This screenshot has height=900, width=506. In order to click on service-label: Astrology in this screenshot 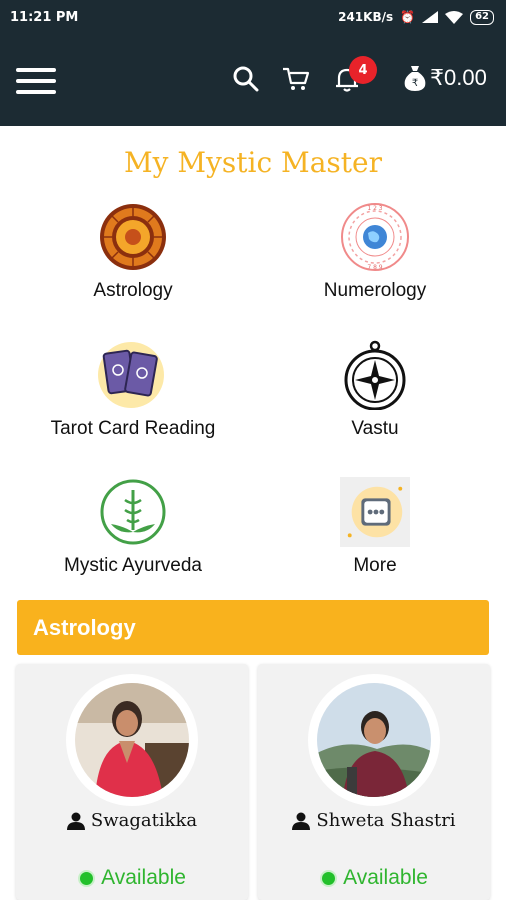, I will do `click(133, 290)`.